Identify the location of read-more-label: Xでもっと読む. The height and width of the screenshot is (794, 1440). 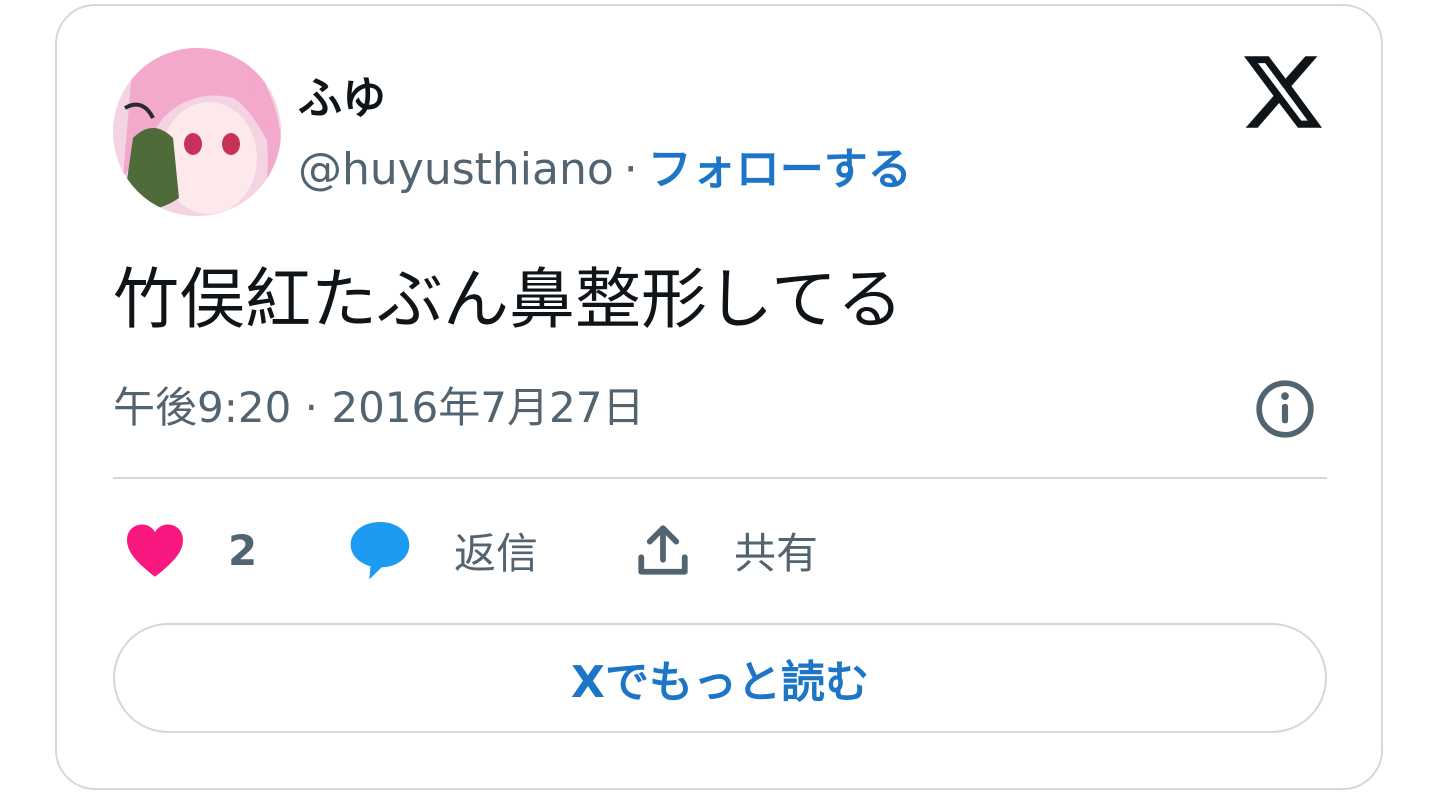
(720, 682).